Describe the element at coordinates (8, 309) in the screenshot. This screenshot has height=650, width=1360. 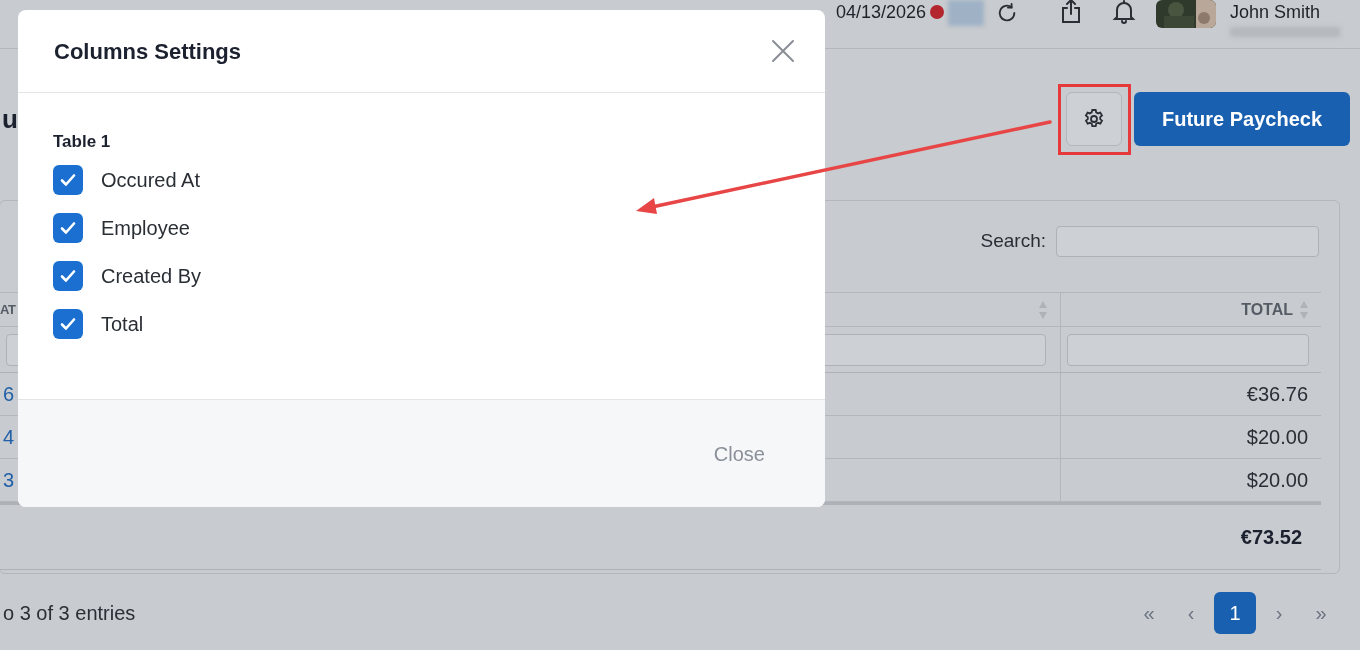
I see `column-header: AT` at that location.